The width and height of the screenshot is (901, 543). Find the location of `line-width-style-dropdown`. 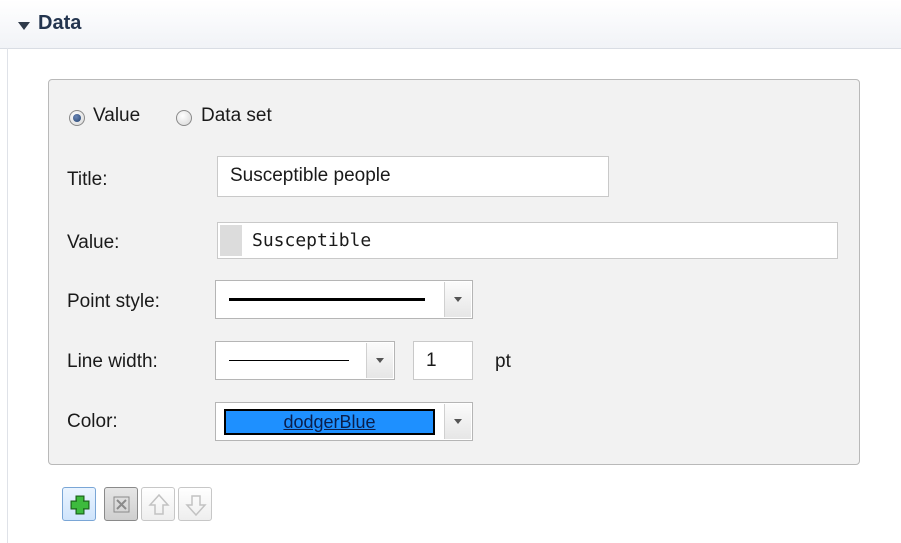

line-width-style-dropdown is located at coordinates (305, 360).